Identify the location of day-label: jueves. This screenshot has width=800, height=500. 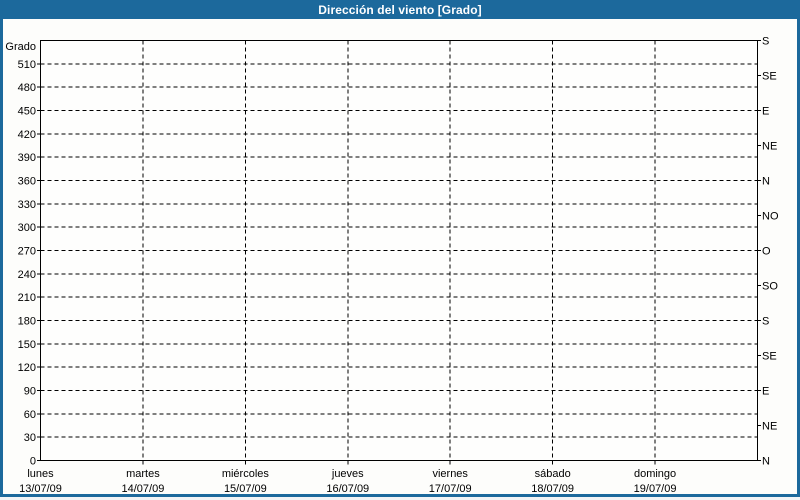
(347, 474).